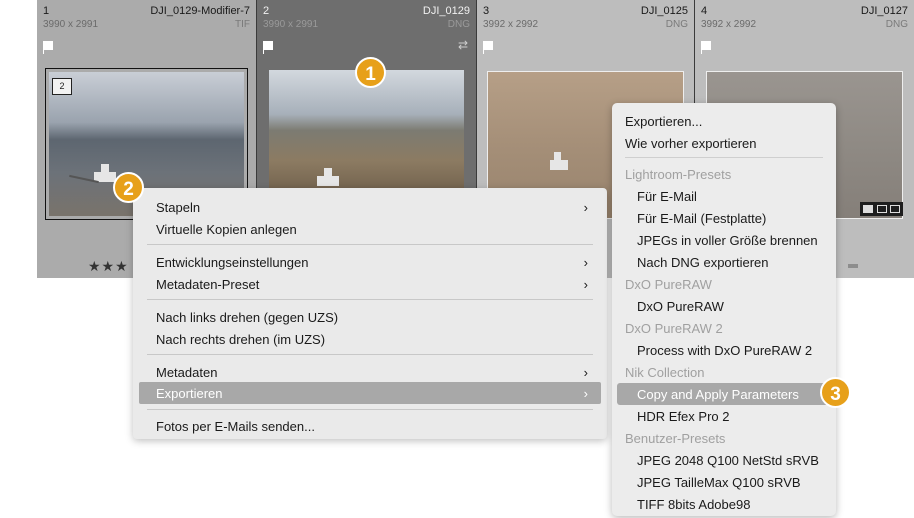 The width and height of the screenshot is (914, 518). What do you see at coordinates (691, 143) in the screenshot?
I see `submenu-item-label: Wie vorher exportieren` at bounding box center [691, 143].